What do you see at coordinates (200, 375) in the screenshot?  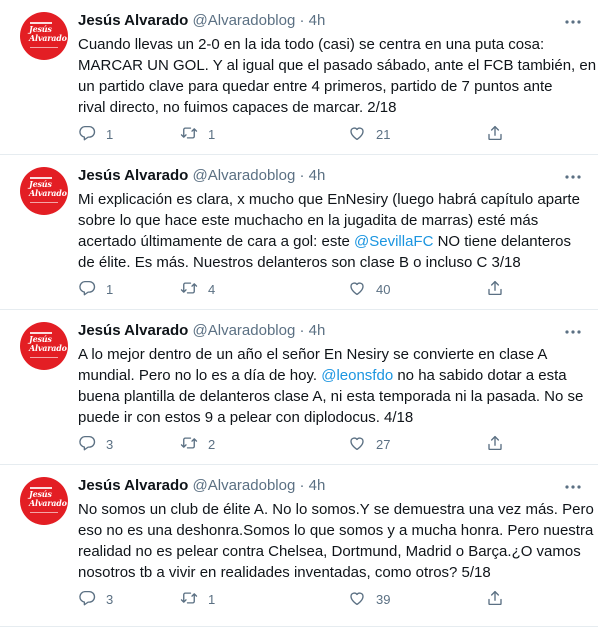 I see `text-segment: mundial. Pero no lo es a día de hoy.` at bounding box center [200, 375].